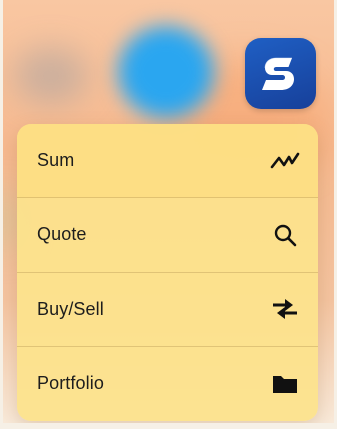 This screenshot has height=429, width=337. I want to click on search-icon, so click(285, 235).